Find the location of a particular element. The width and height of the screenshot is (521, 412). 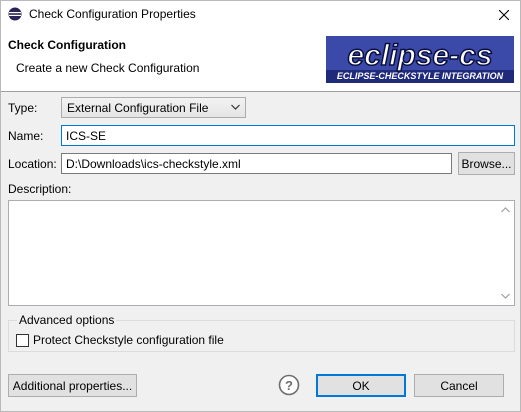

close-icon is located at coordinates (504, 15).